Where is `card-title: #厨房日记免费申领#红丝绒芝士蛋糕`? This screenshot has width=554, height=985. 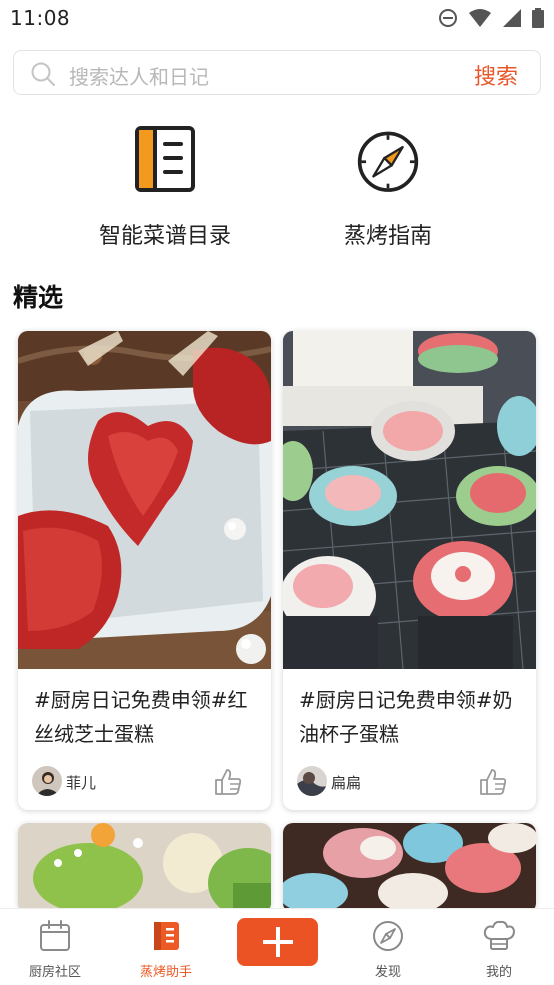
card-title: #厨房日记免费申领#红丝绒芝士蛋糕 is located at coordinates (141, 717).